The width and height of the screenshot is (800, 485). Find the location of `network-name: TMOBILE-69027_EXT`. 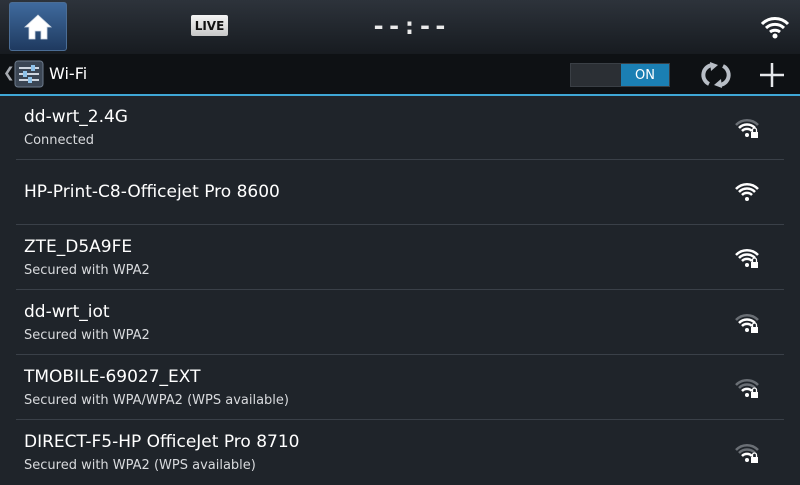

network-name: TMOBILE-69027_EXT is located at coordinates (112, 377).